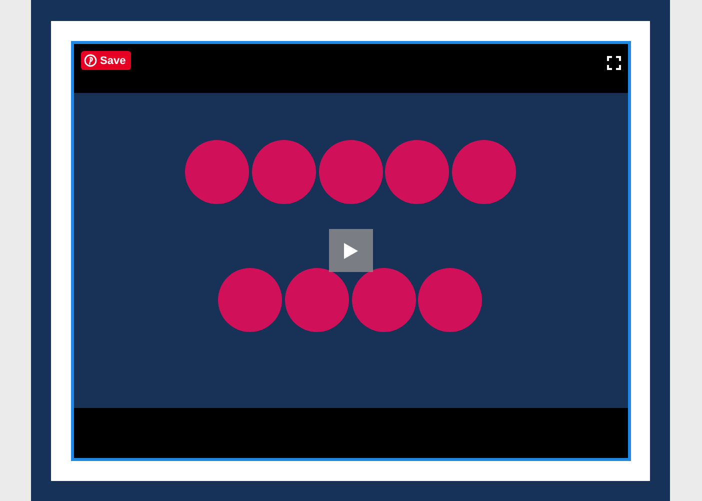 Image resolution: width=702 pixels, height=501 pixels. Describe the element at coordinates (106, 60) in the screenshot. I see `save-button: Save` at that location.